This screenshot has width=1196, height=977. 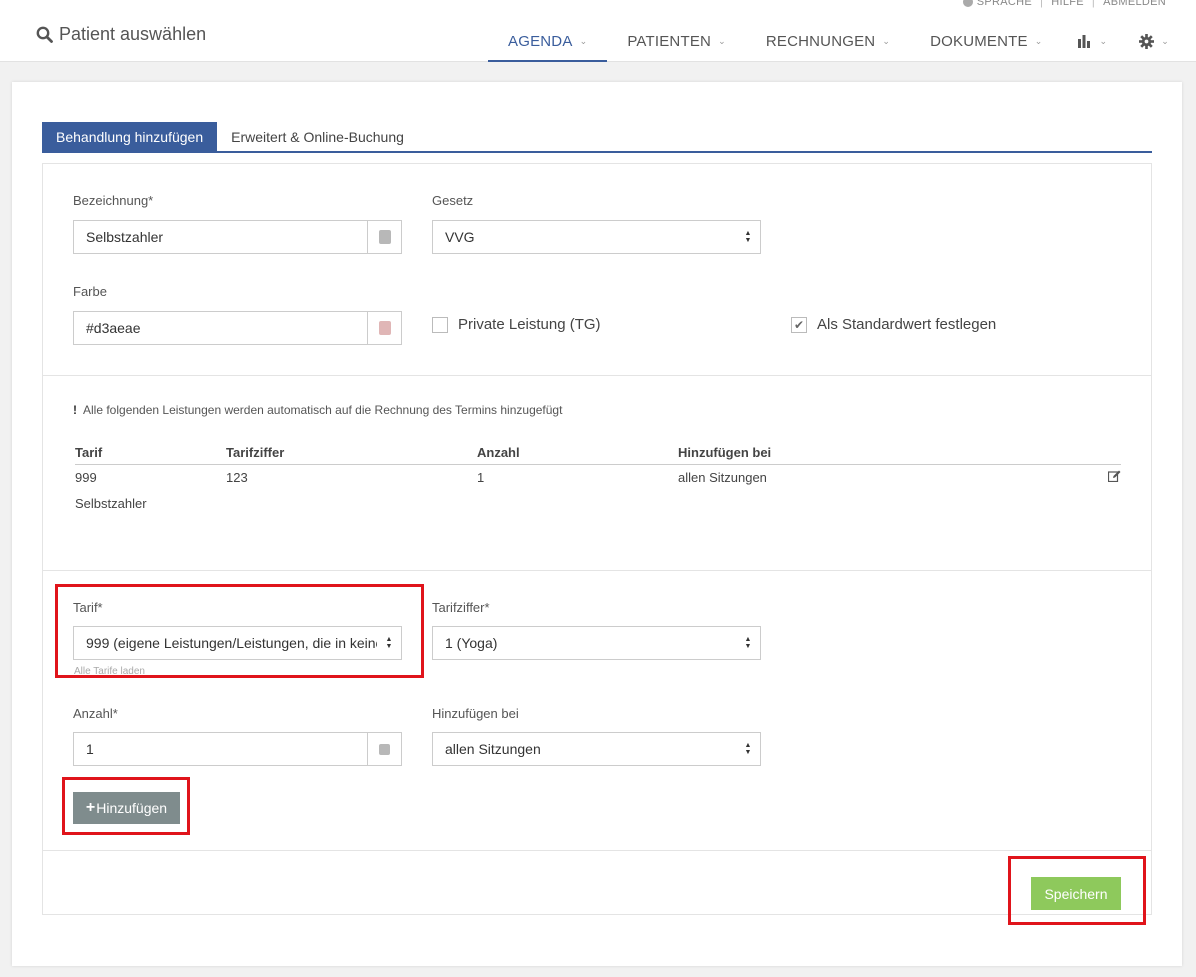 I want to click on logout-link: ABMELDEN, so click(x=1134, y=4).